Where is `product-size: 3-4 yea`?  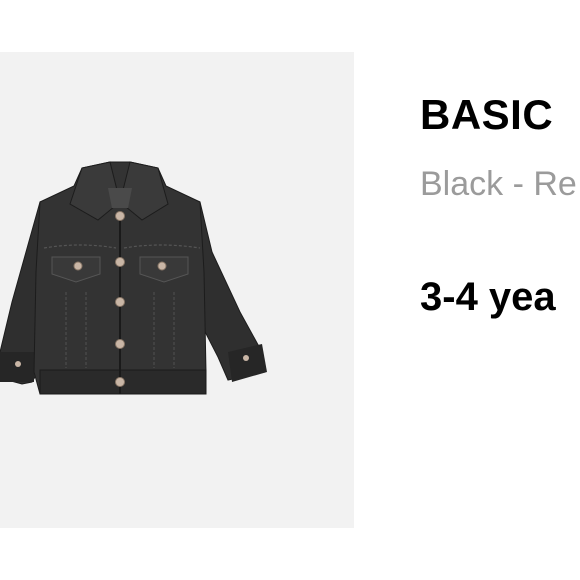
product-size: 3-4 yea is located at coordinates (488, 297).